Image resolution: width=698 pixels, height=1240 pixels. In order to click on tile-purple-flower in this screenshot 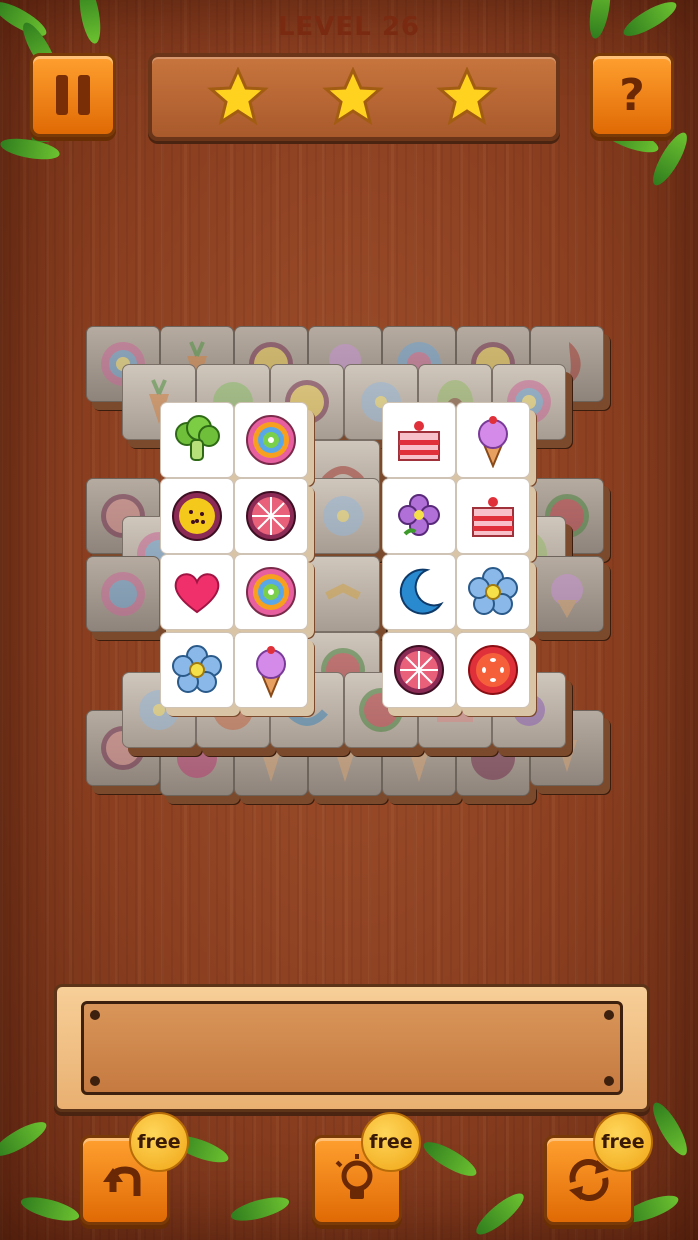, I will do `click(419, 516)`.